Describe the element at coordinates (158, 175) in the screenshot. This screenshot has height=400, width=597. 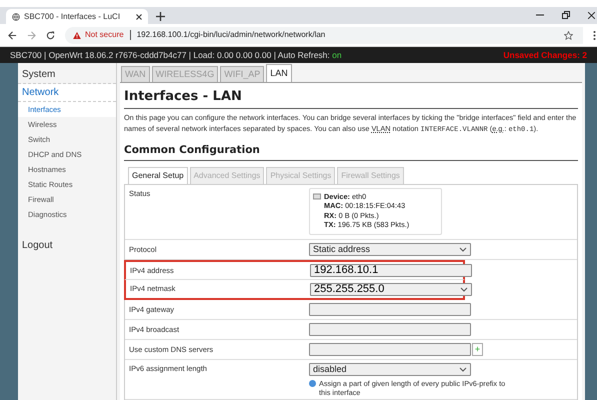
I see `settings-tab: General Setup` at that location.